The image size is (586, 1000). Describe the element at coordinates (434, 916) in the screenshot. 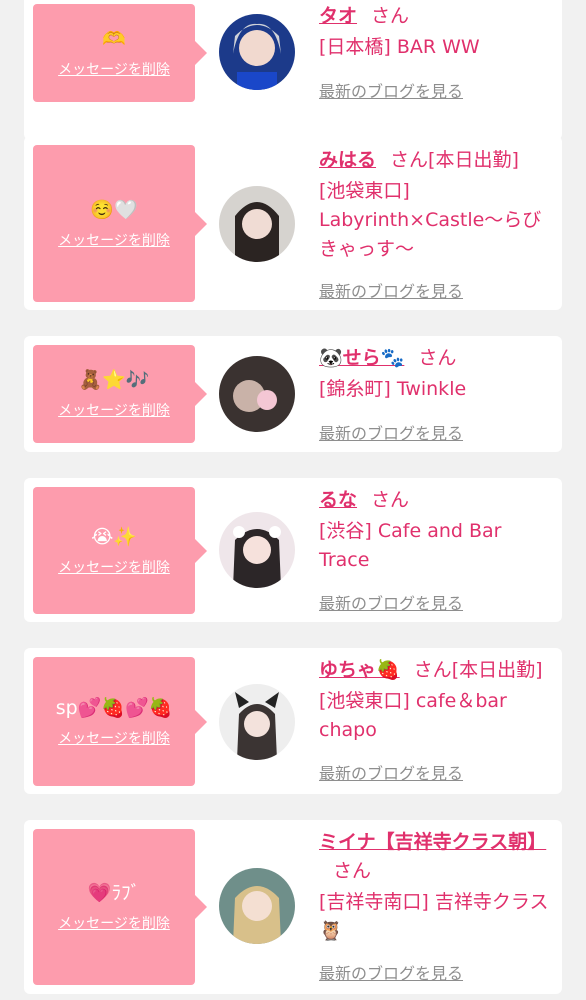

I see `shop-name: [吉祥寺南口] 吉祥寺クラス🦉` at that location.